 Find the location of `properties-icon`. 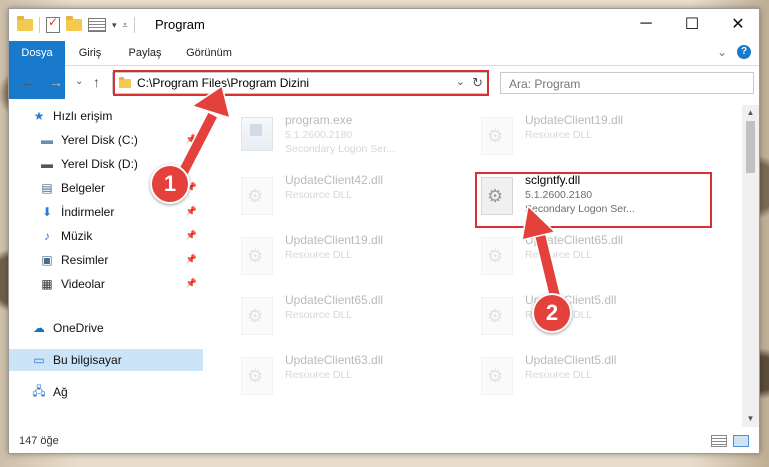

properties-icon is located at coordinates (53, 24).